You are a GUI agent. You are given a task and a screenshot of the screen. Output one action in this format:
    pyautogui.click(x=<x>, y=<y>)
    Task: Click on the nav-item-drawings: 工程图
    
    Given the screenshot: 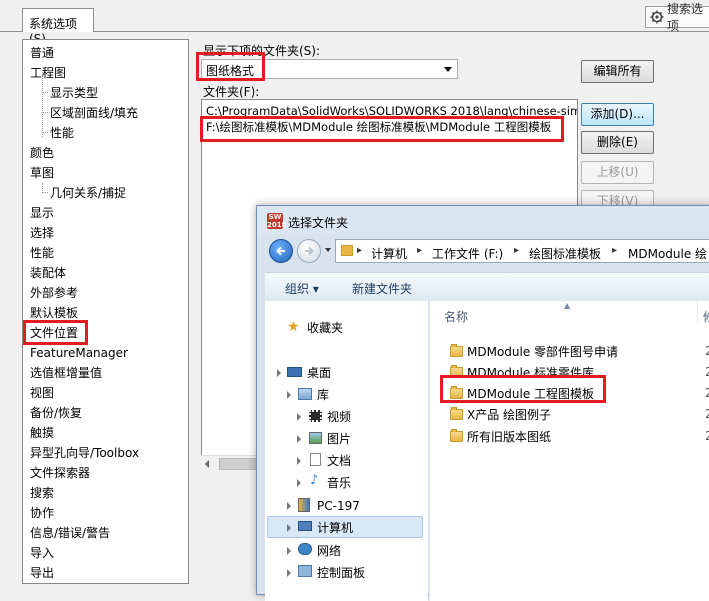 What is the action you would take?
    pyautogui.click(x=48, y=73)
    